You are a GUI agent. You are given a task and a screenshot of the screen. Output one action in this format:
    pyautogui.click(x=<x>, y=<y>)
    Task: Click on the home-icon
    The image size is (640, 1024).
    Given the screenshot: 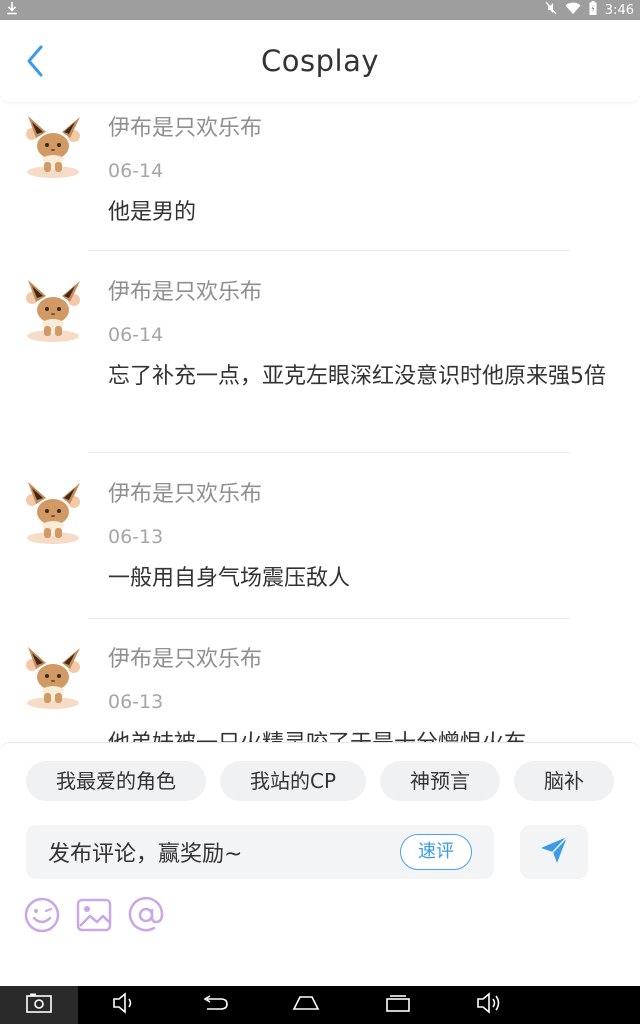 What is the action you would take?
    pyautogui.click(x=306, y=1005)
    